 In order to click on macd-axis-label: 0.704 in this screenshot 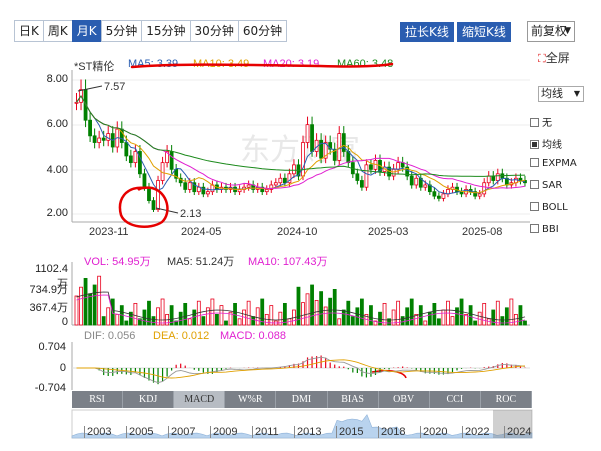, I will do `click(52, 347)`.